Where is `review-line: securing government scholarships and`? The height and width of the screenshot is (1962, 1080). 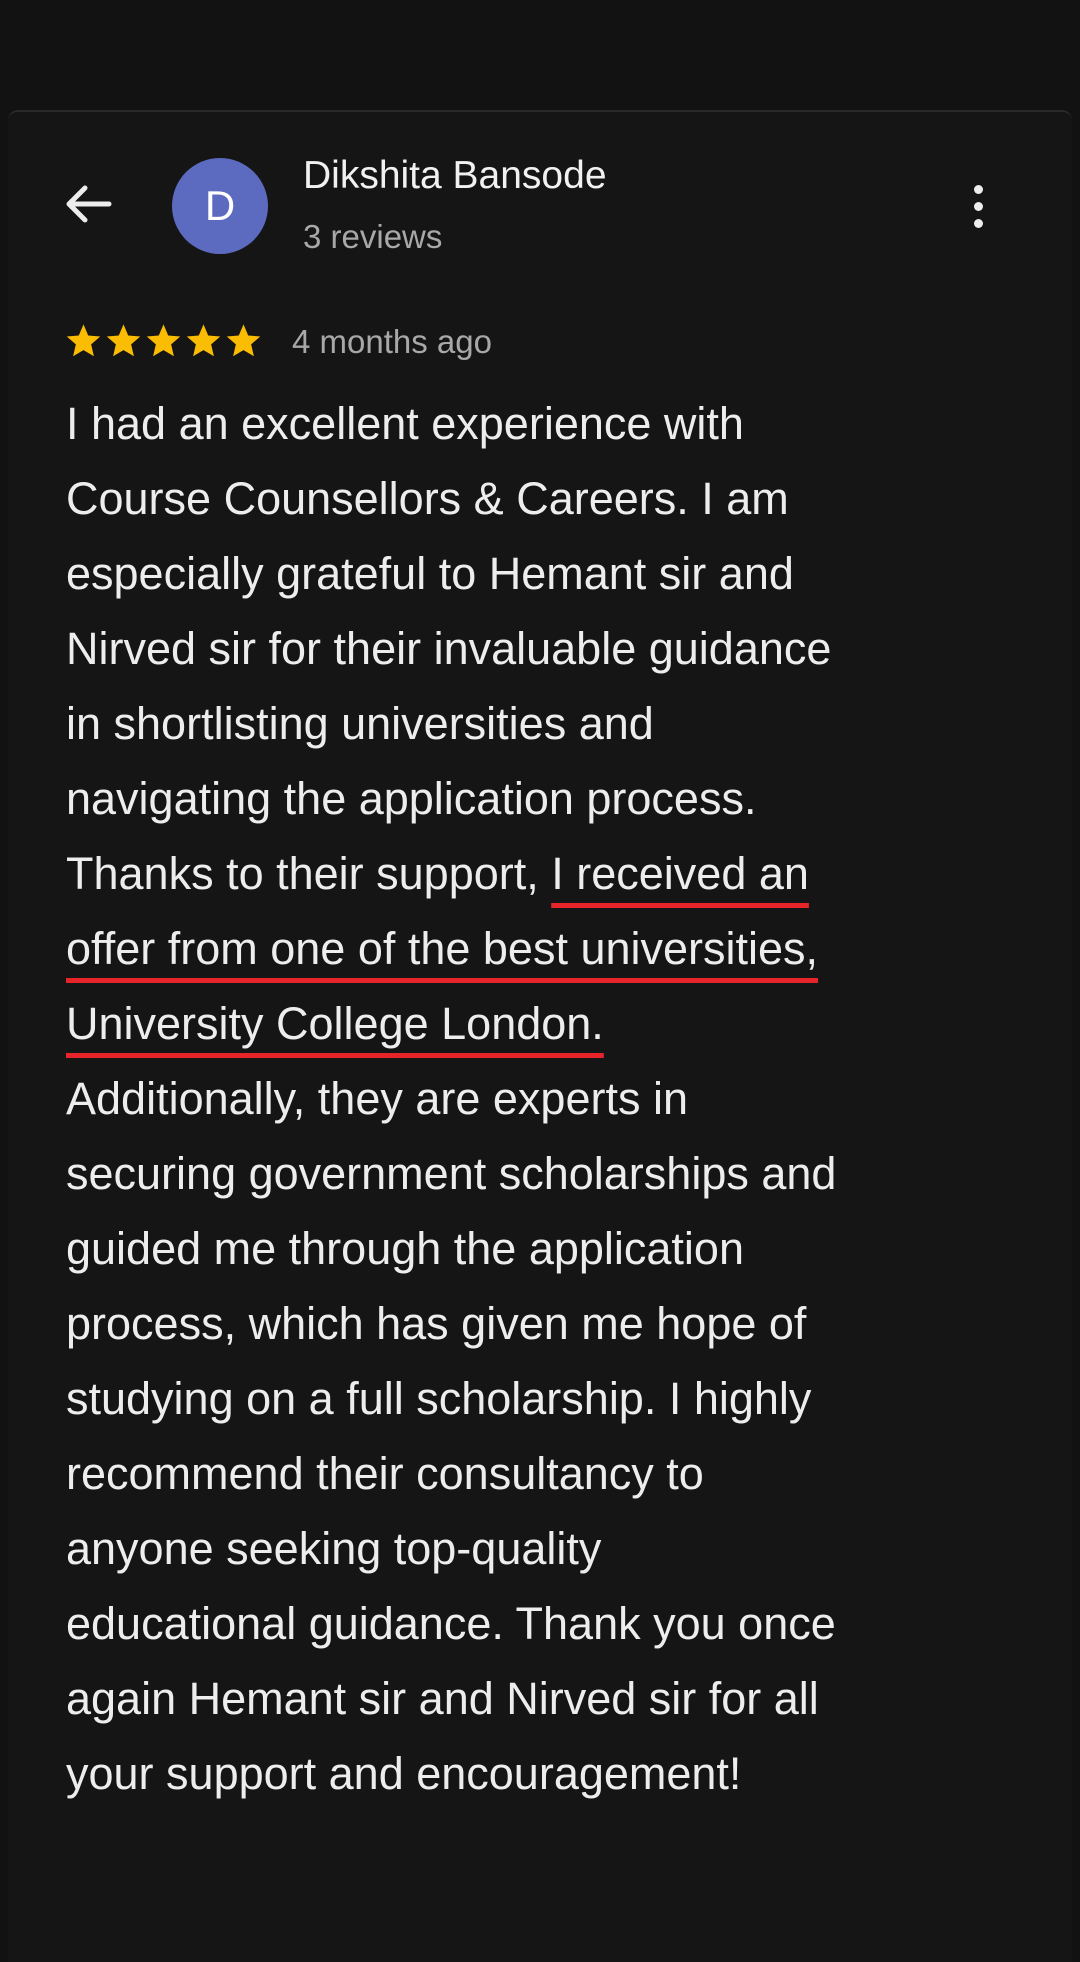
review-line: securing government scholarships and is located at coordinates (451, 1173).